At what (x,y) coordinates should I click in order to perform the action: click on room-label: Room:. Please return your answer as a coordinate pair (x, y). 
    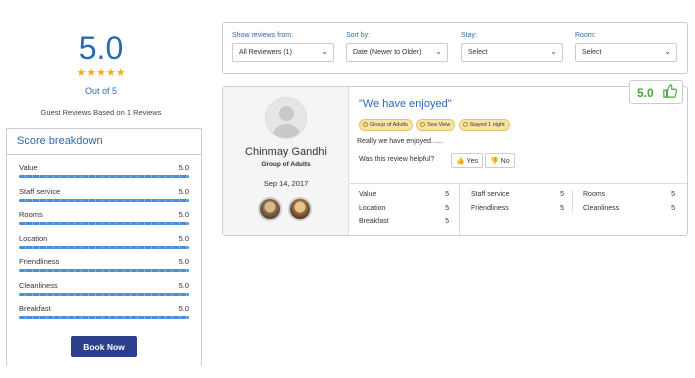
    Looking at the image, I should click on (585, 35).